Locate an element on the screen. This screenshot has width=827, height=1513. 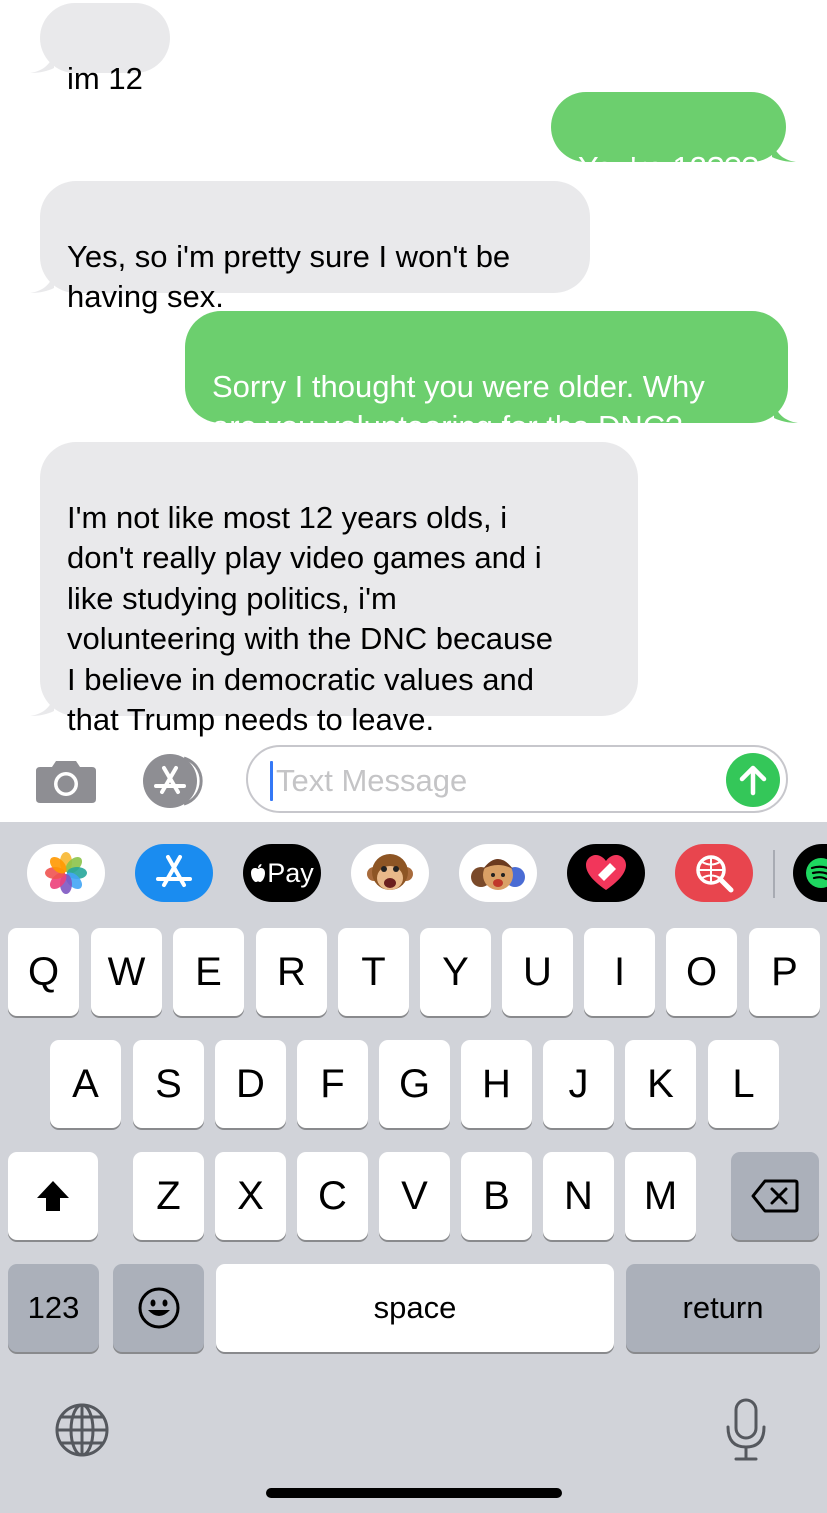
home-indicator is located at coordinates (414, 1493).